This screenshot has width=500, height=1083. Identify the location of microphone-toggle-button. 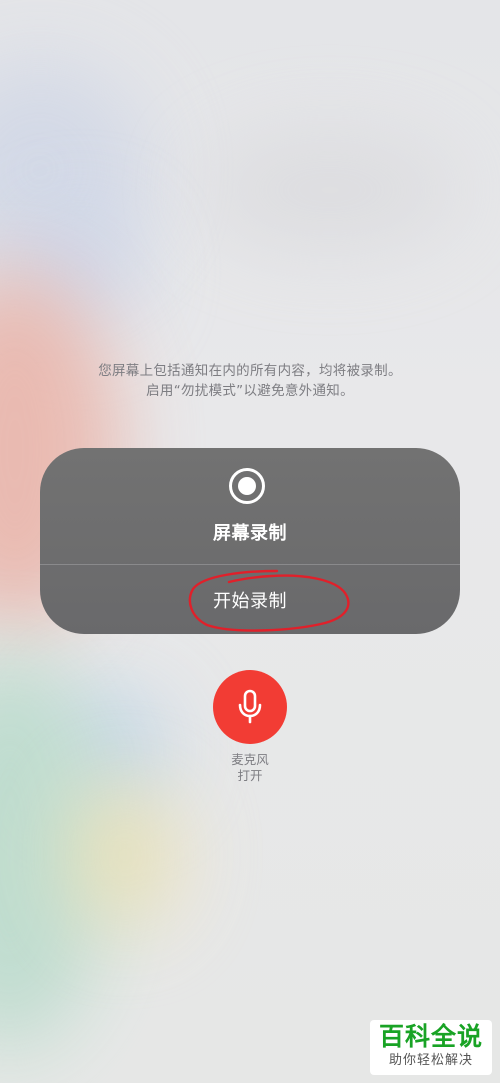
(250, 707).